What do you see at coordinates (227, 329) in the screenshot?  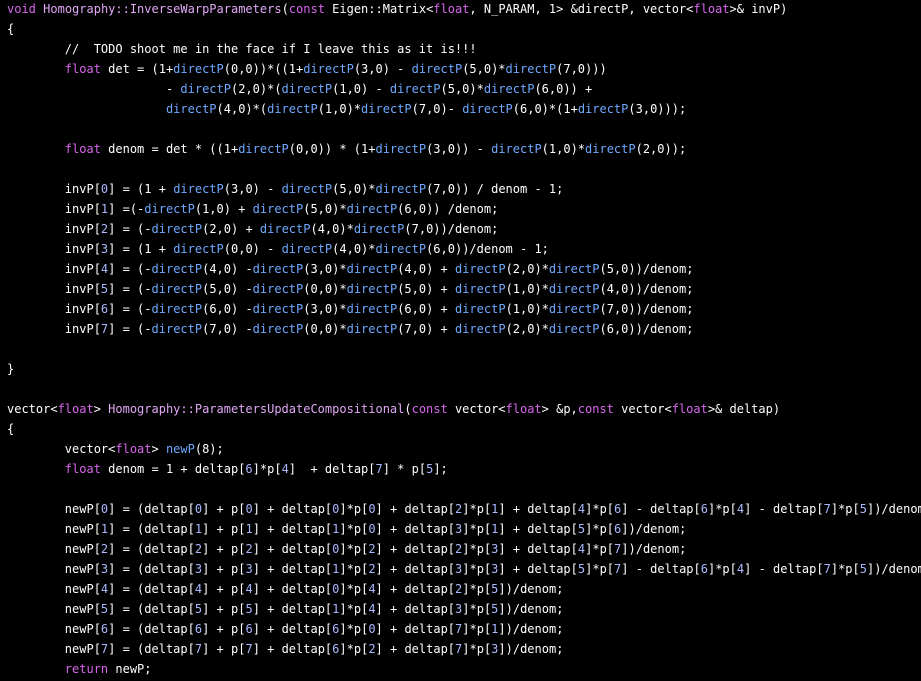 I see `code-text: (7,0) -` at bounding box center [227, 329].